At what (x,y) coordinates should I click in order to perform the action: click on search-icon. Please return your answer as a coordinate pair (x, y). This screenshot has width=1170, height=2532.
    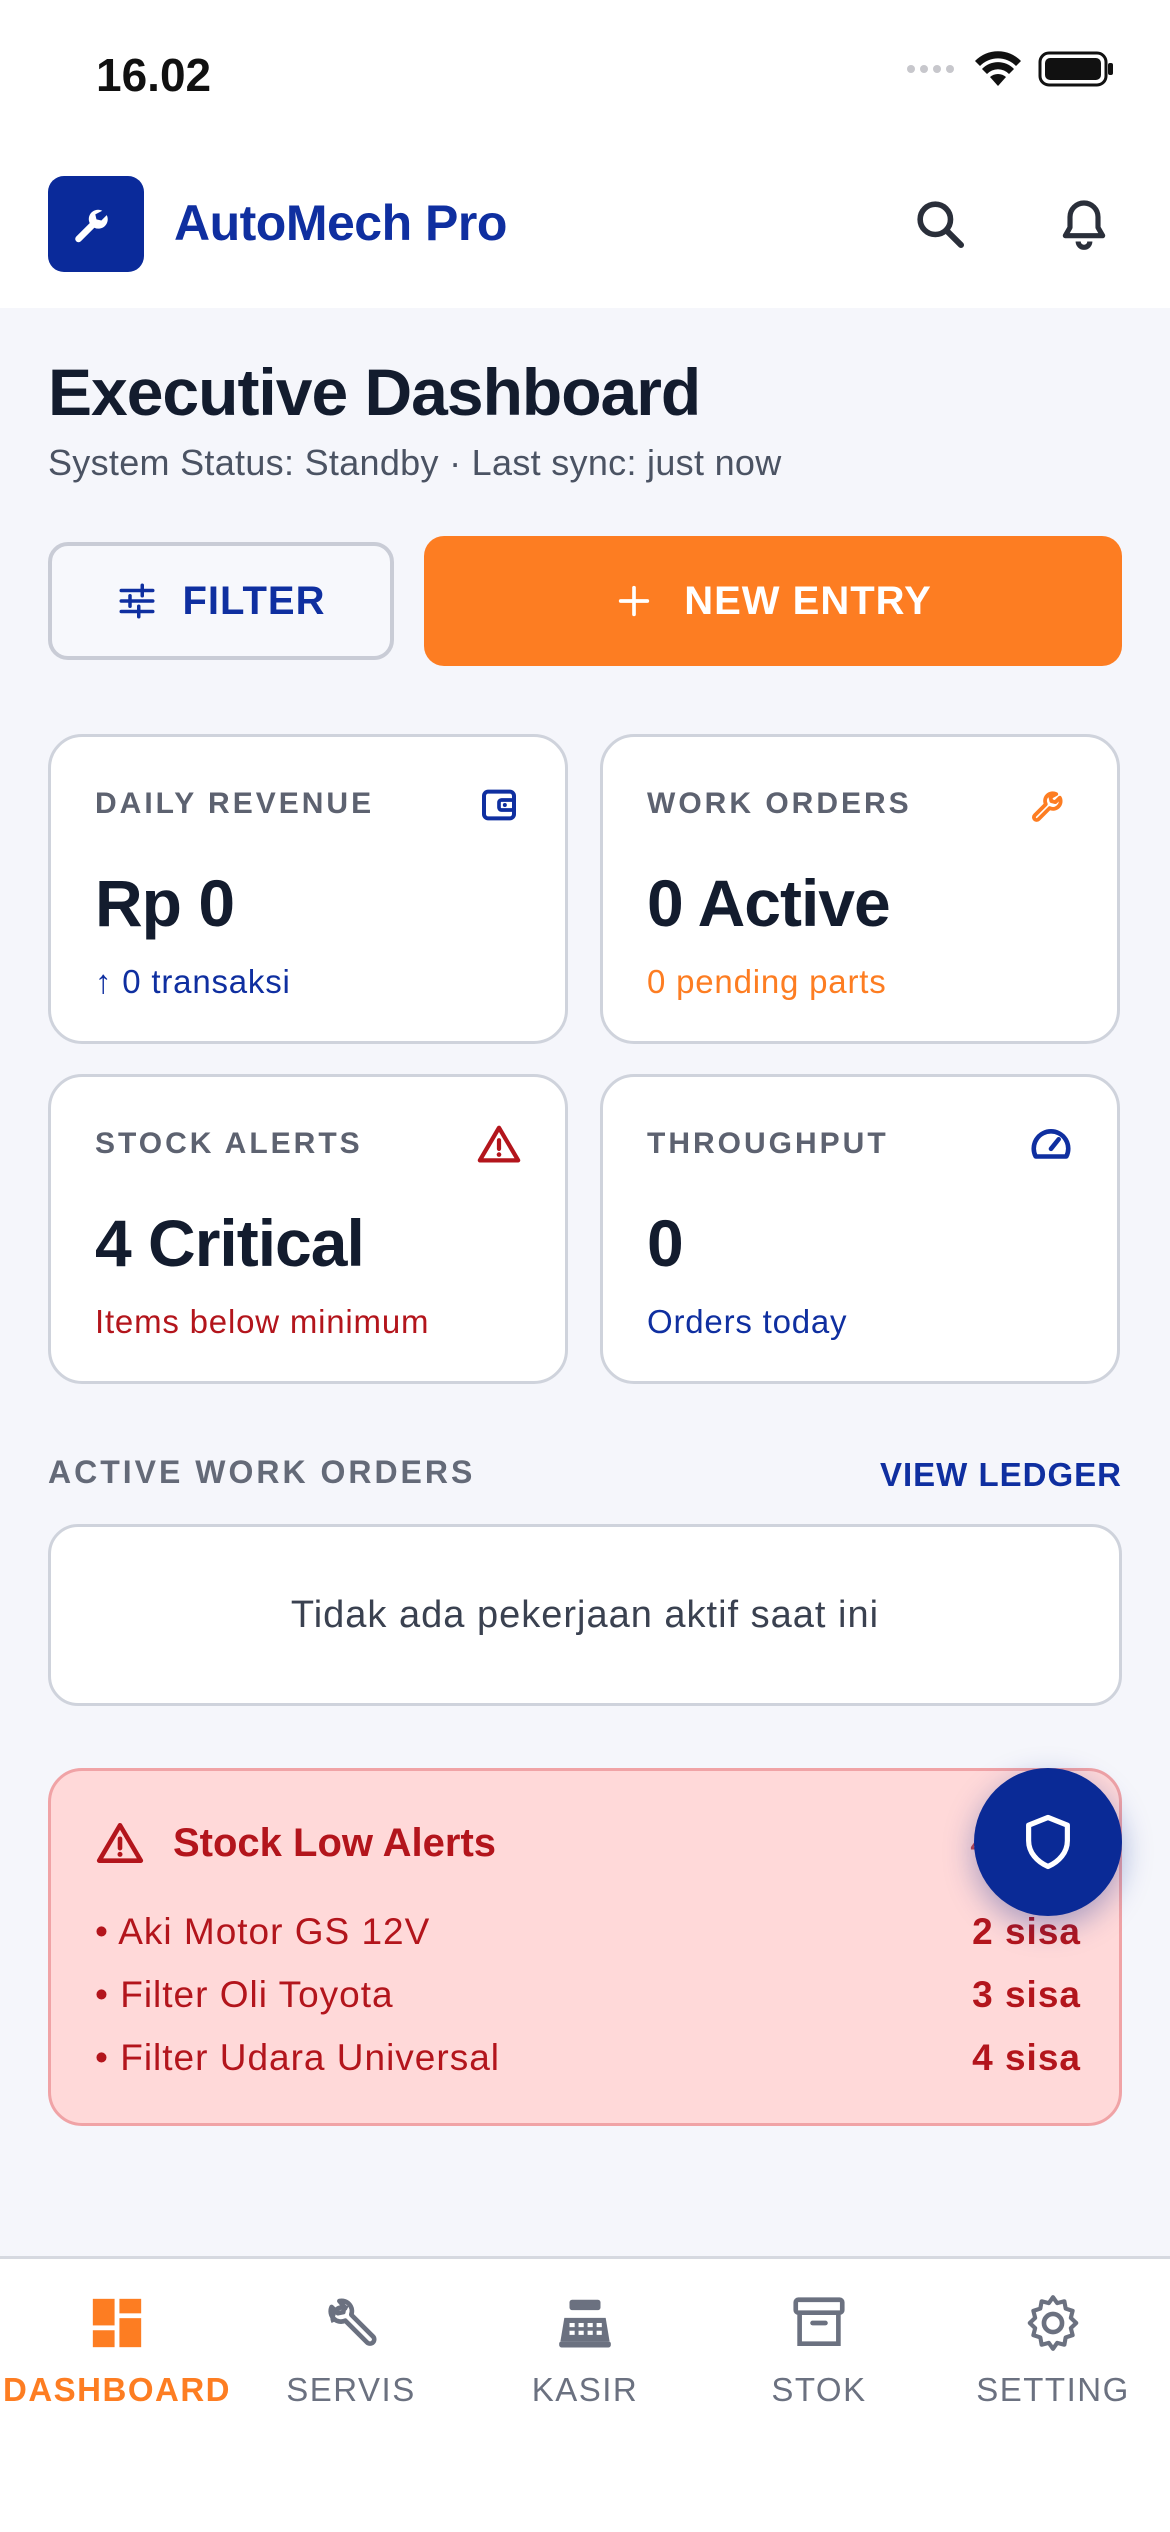
    Looking at the image, I should click on (941, 225).